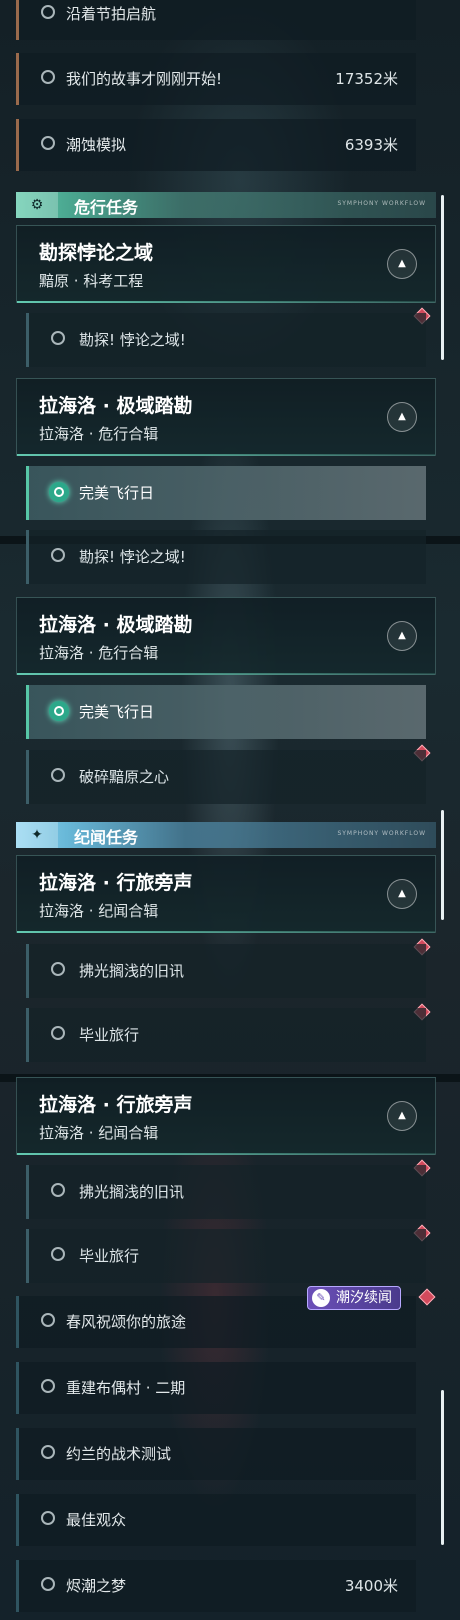 The image size is (460, 1620). What do you see at coordinates (37, 835) in the screenshot?
I see `sparkle-icon: ✦` at bounding box center [37, 835].